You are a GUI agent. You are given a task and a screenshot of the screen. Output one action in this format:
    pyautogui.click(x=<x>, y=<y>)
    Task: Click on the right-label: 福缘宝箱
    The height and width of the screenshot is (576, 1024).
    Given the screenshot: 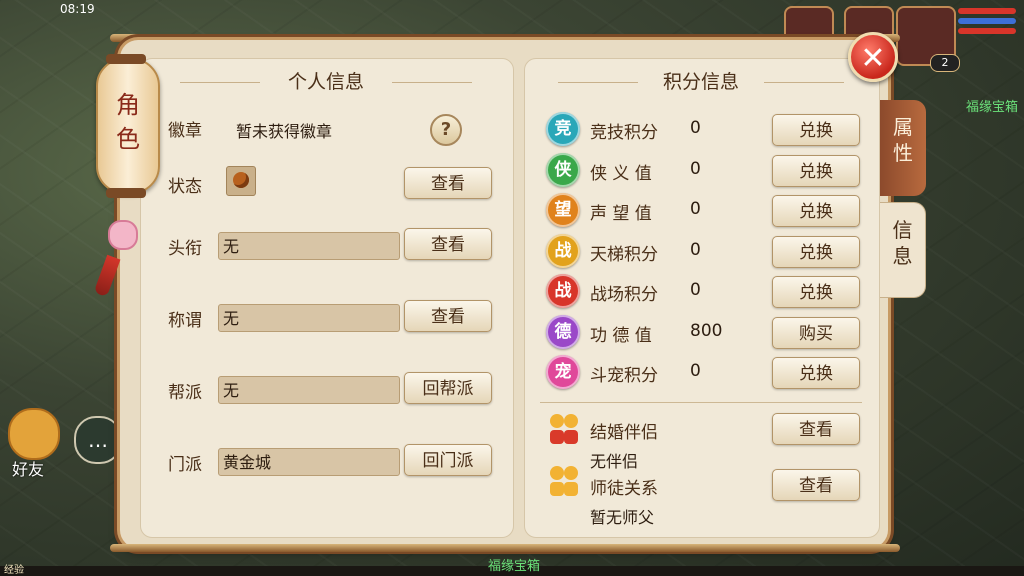 What is the action you would take?
    pyautogui.click(x=992, y=105)
    